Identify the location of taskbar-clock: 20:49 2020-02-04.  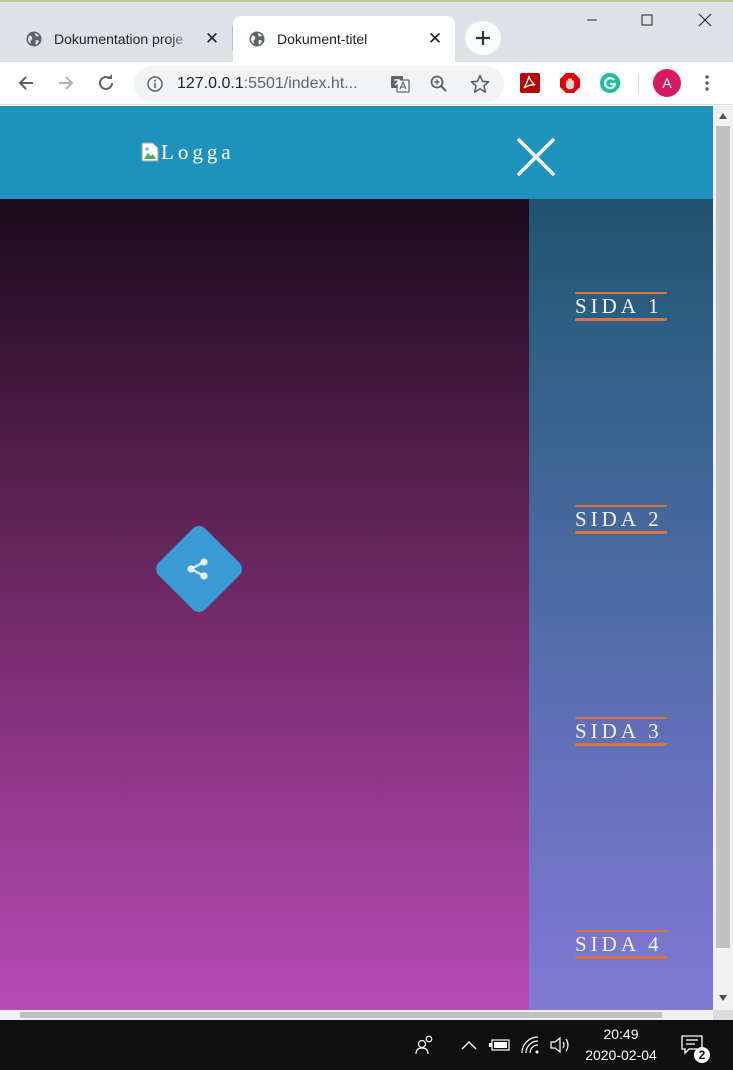
(621, 1045).